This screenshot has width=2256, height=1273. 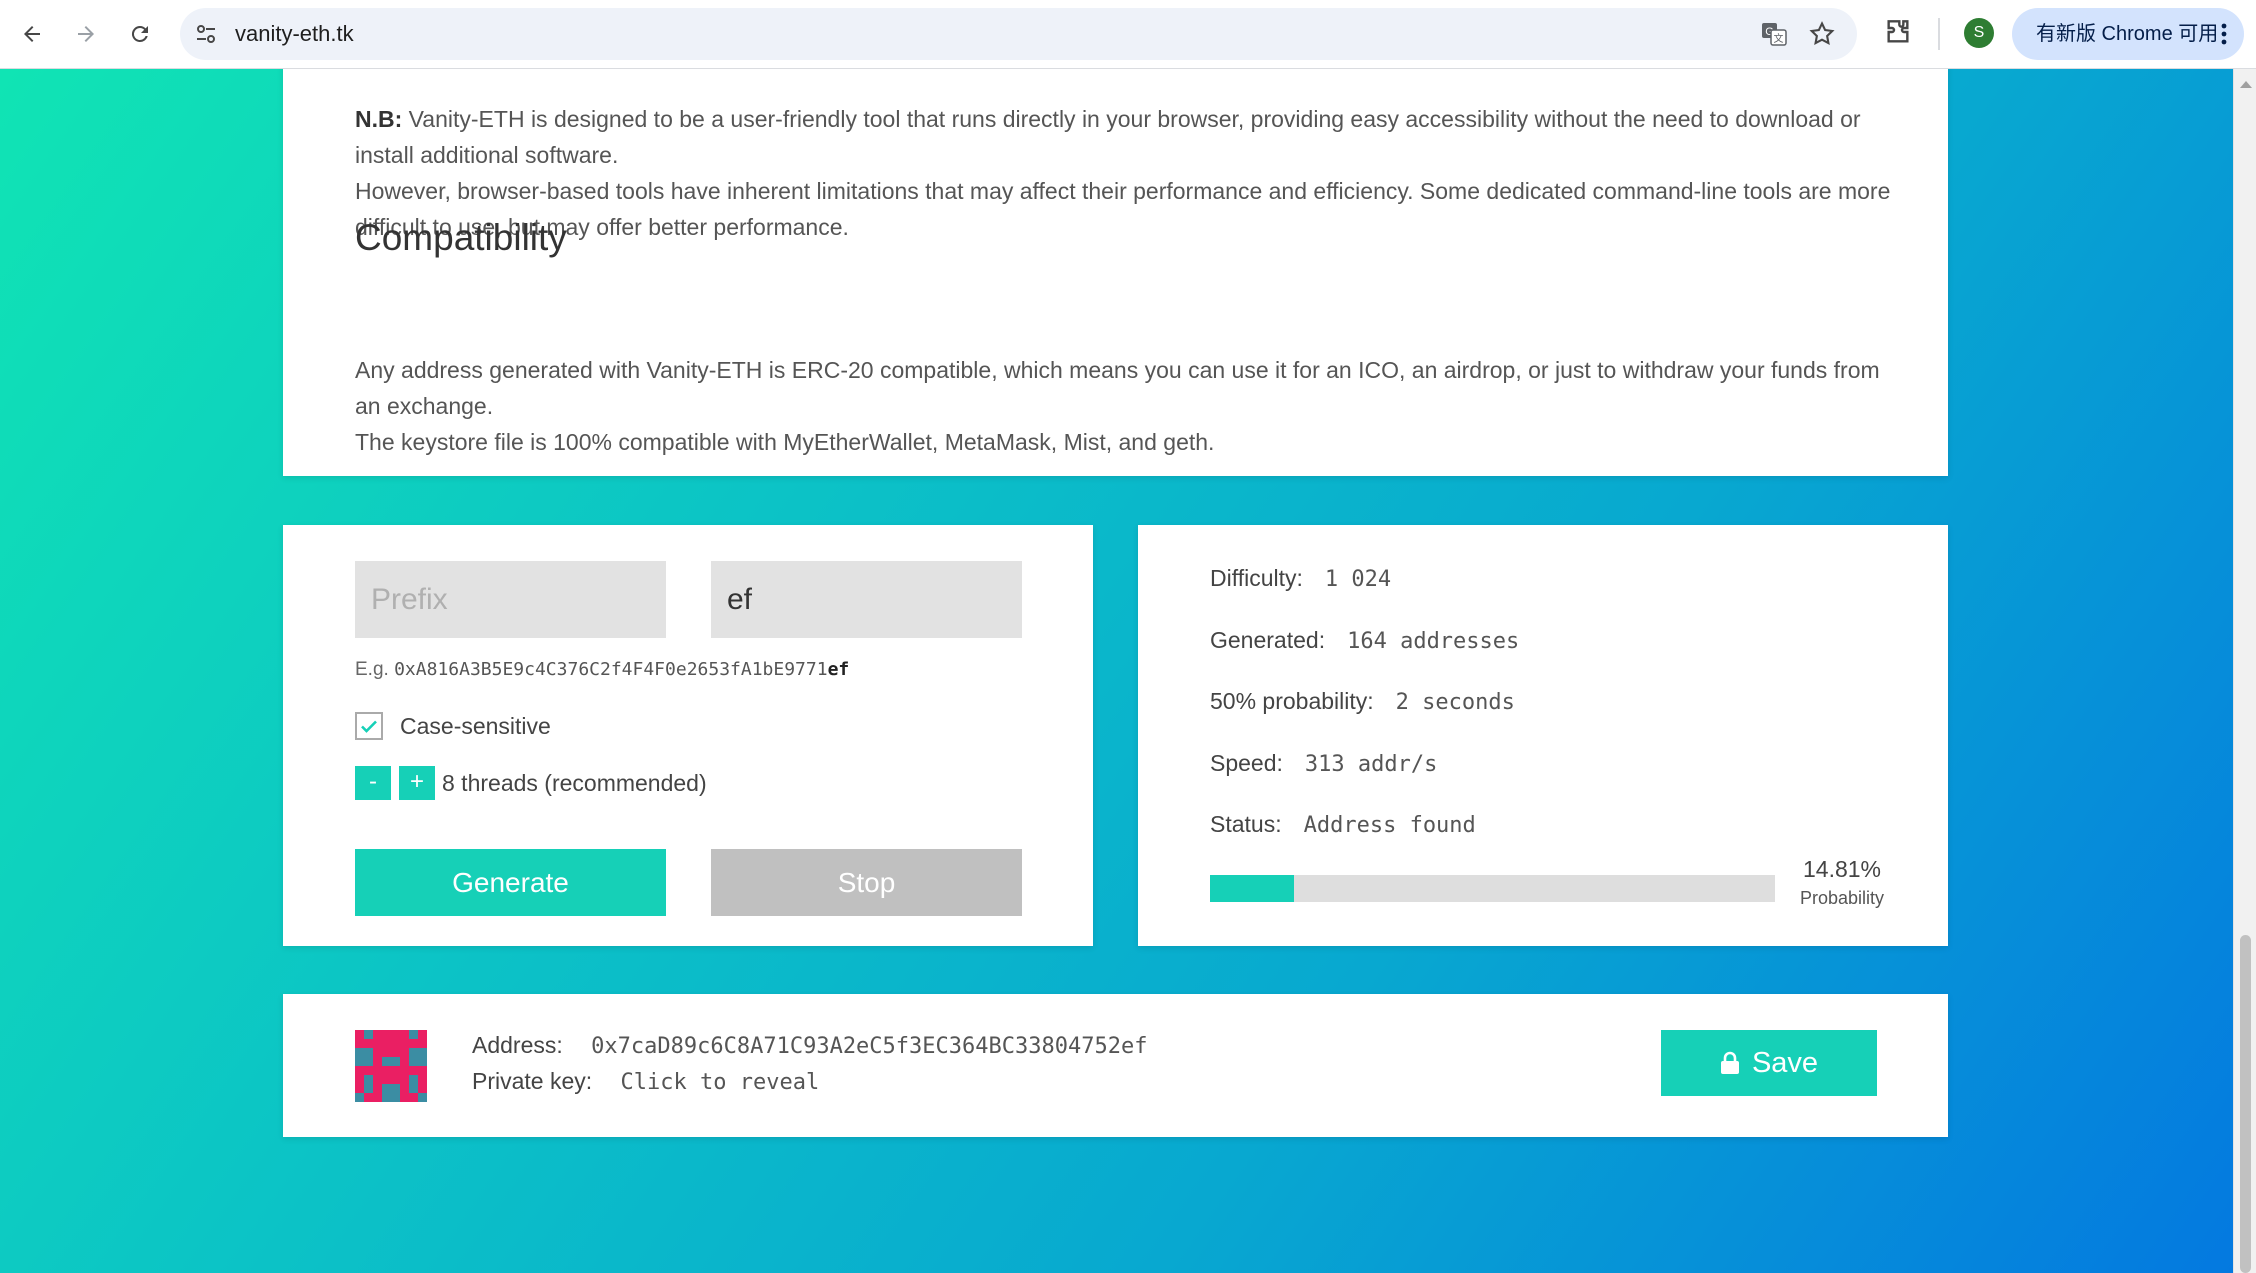 I want to click on stop-button: Stop, so click(x=866, y=882).